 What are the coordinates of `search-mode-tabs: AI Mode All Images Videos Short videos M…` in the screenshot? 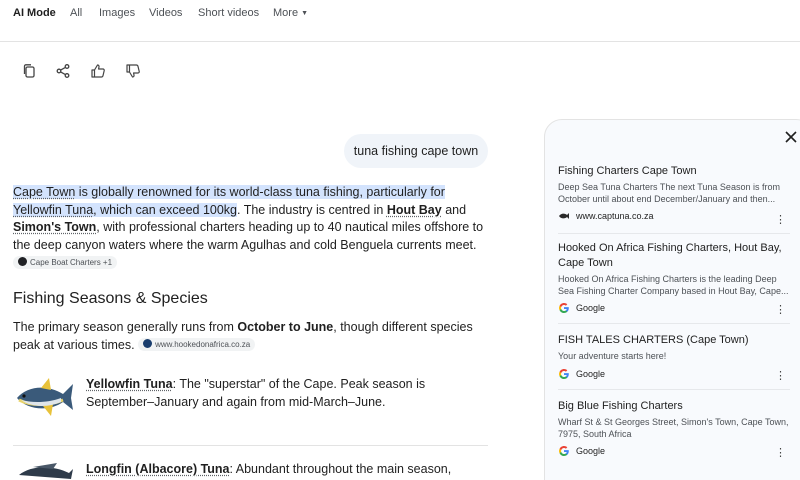 It's located at (400, 21).